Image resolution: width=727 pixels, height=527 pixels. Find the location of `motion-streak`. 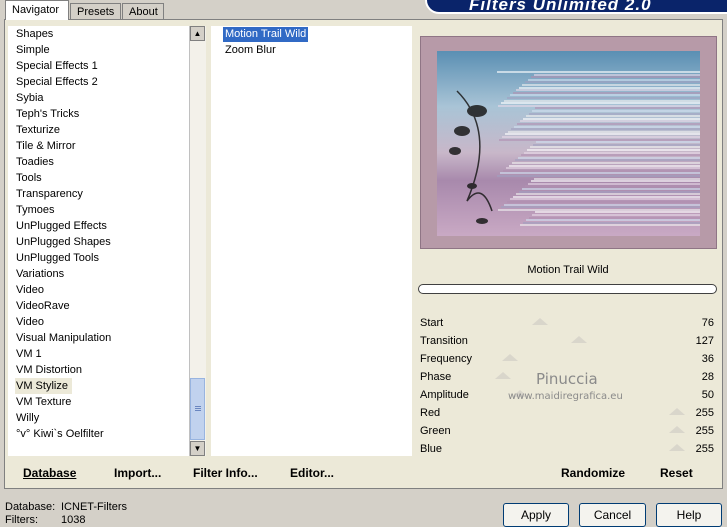

motion-streak is located at coordinates (610, 225).